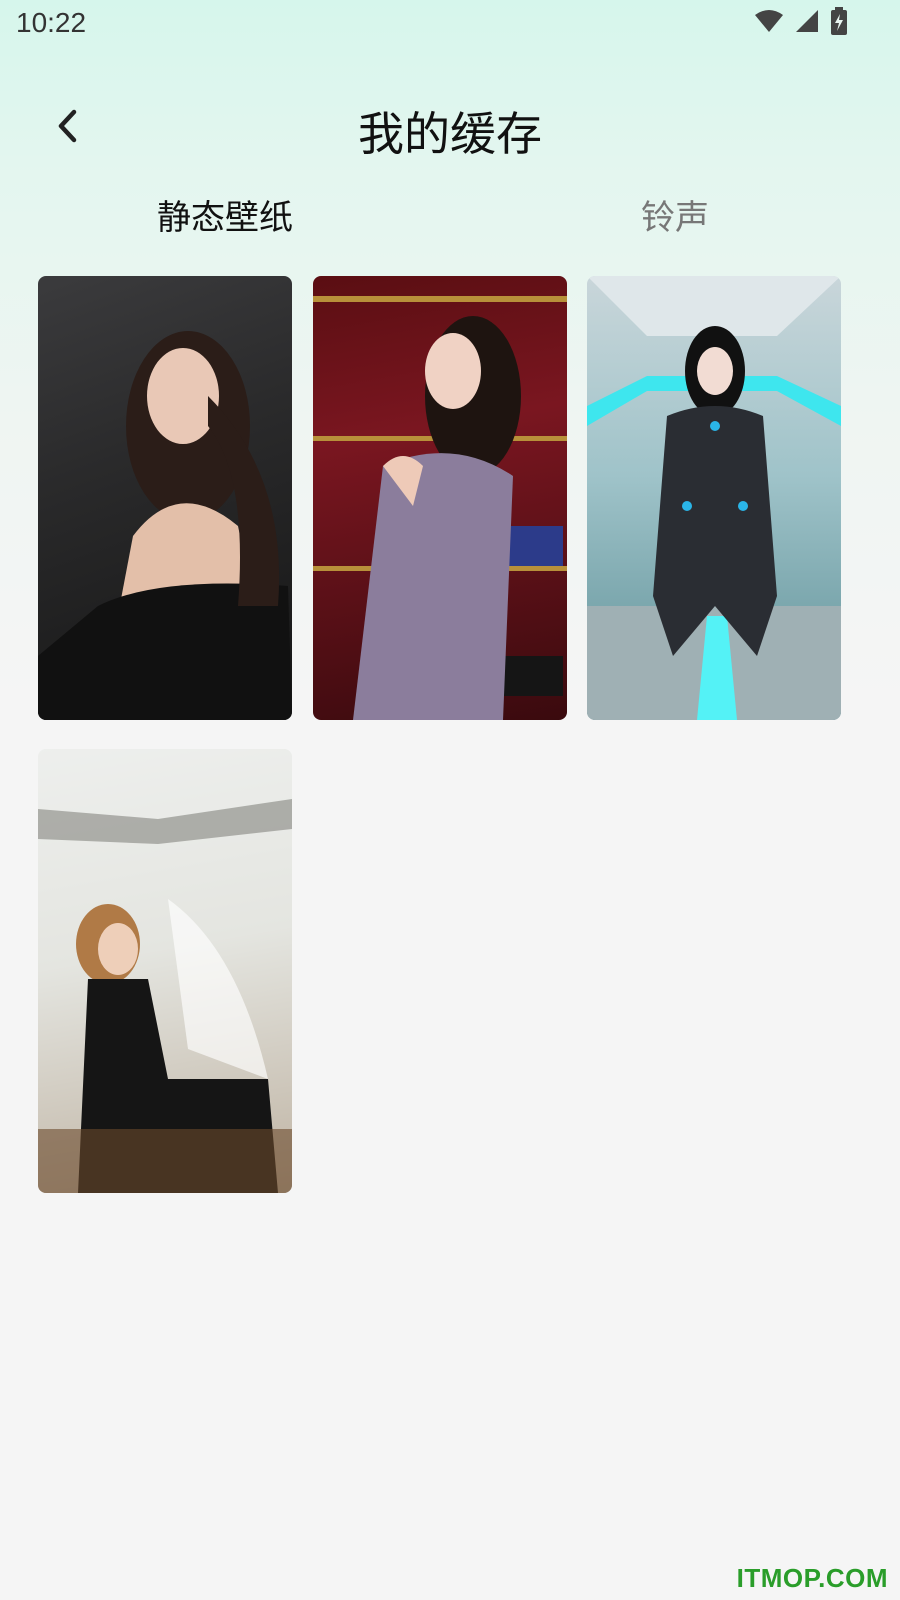 Image resolution: width=900 pixels, height=1600 pixels. I want to click on tab-ringtone: 铃声, so click(675, 214).